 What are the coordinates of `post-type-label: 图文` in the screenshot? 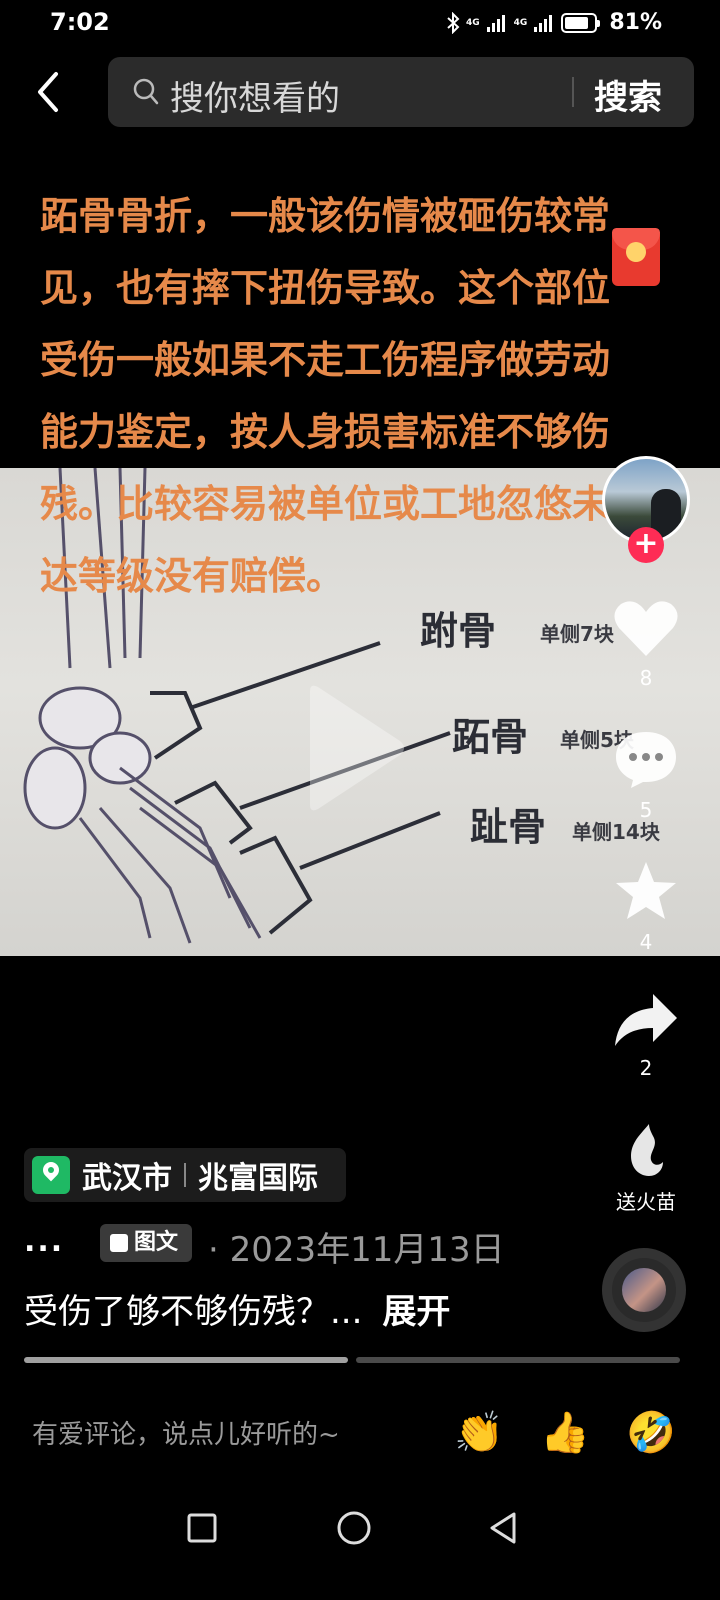 It's located at (156, 1242).